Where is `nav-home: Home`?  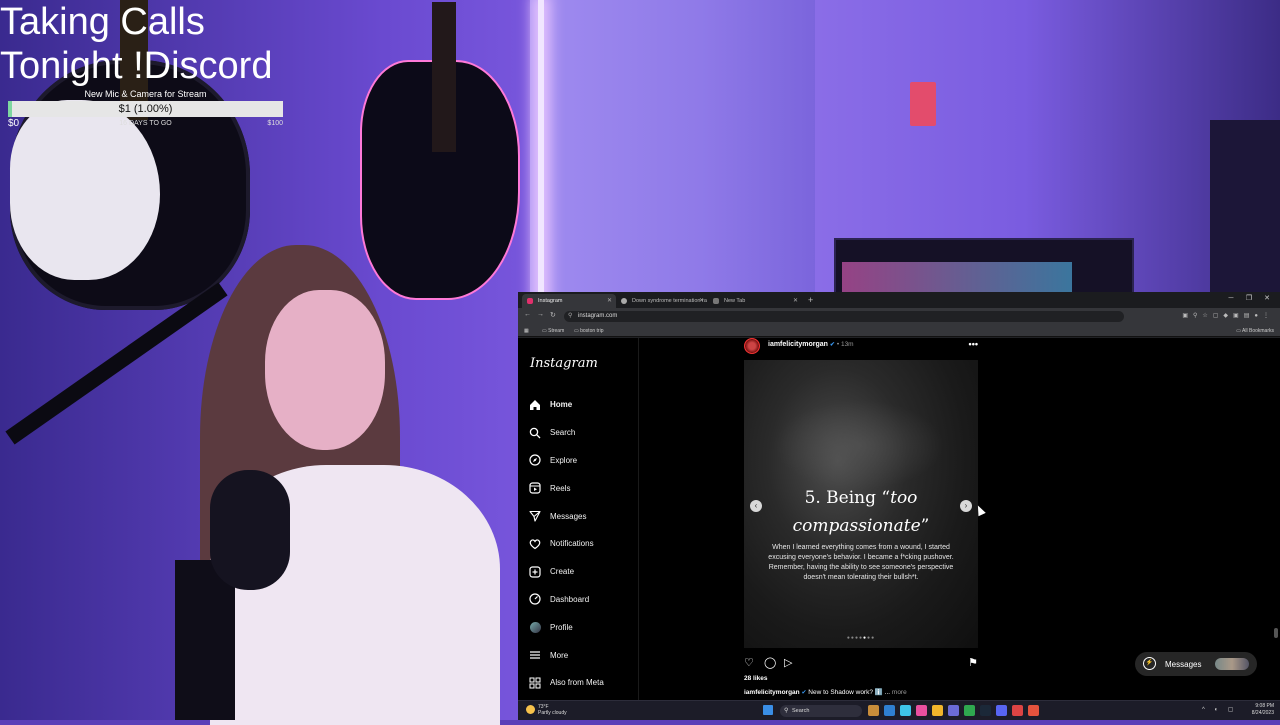
nav-home: Home is located at coordinates (583, 405).